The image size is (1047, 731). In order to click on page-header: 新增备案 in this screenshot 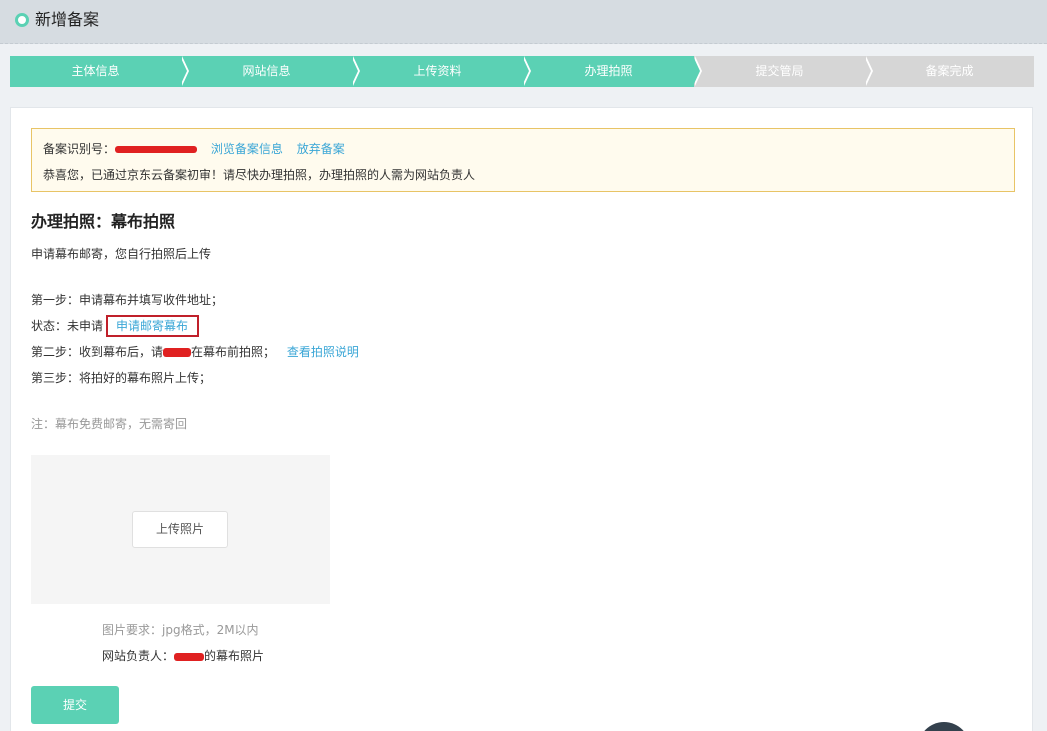, I will do `click(523, 22)`.